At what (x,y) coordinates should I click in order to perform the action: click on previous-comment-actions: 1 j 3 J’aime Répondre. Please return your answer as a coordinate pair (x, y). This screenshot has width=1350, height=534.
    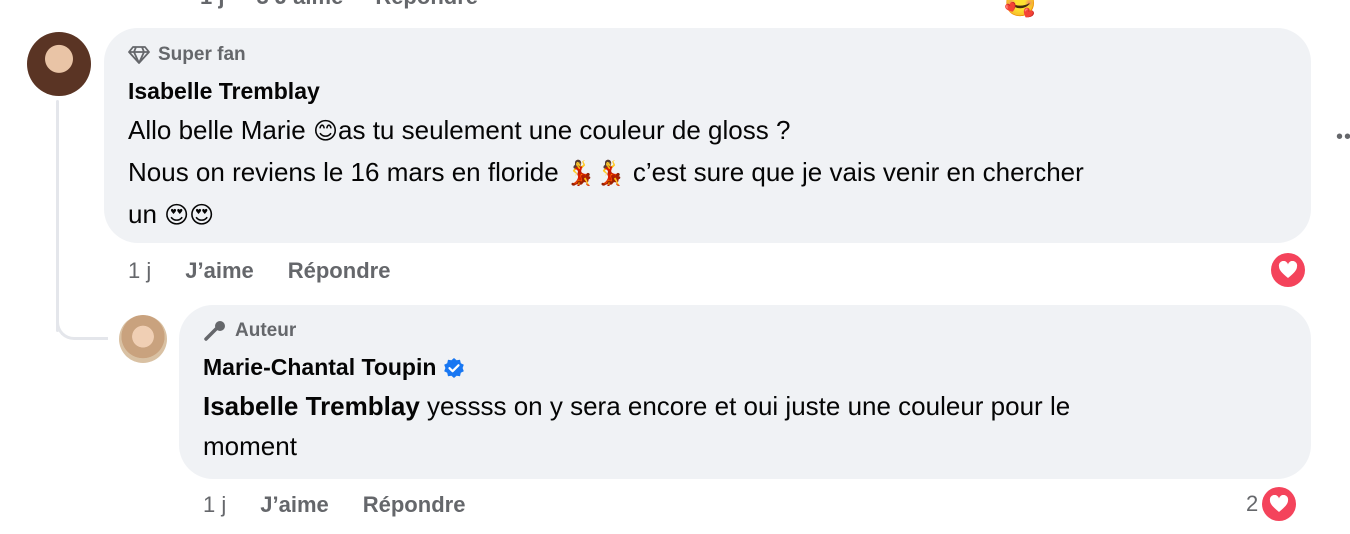
    Looking at the image, I should click on (355, 5).